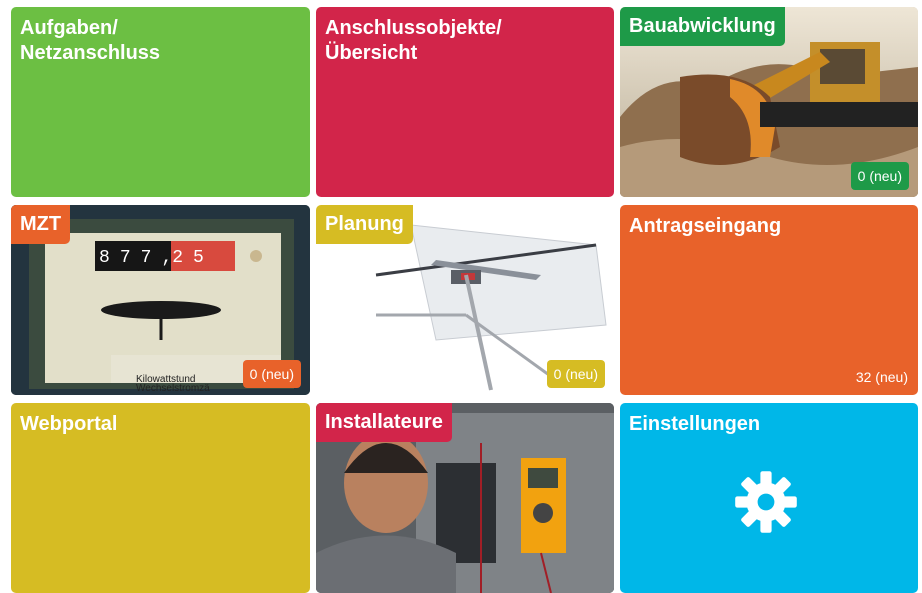 The width and height of the screenshot is (922, 593). What do you see at coordinates (413, 41) in the screenshot?
I see `tile-title: Anschlussobjekte/ Übersicht` at bounding box center [413, 41].